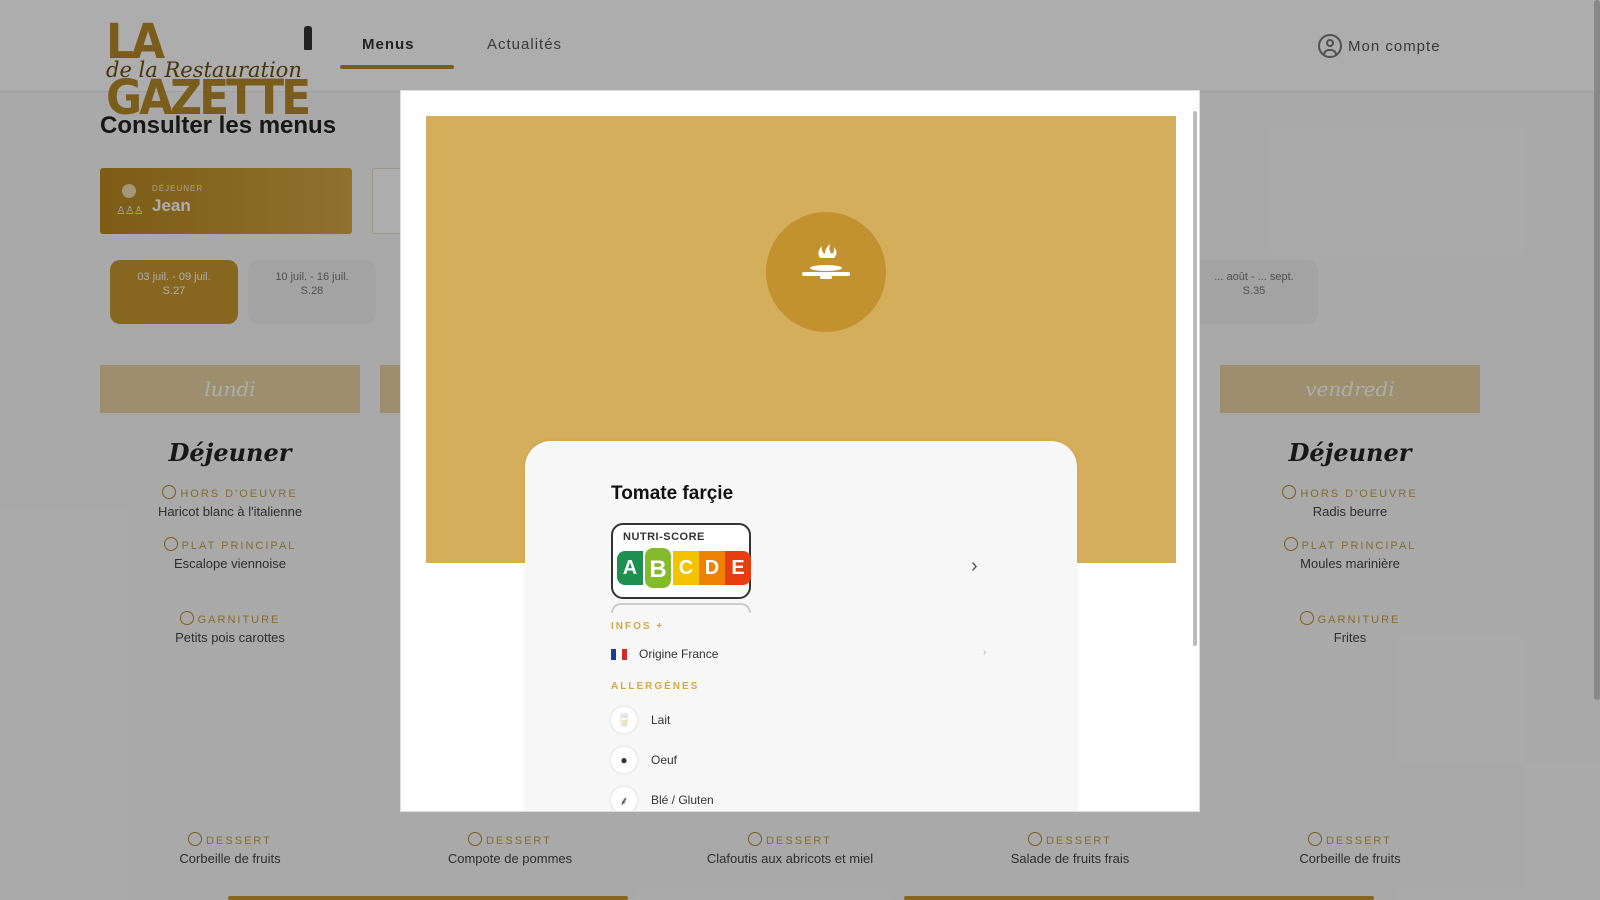 This screenshot has width=1600, height=900. Describe the element at coordinates (624, 799) in the screenshot. I see `wheat-icon: ⸙` at that location.